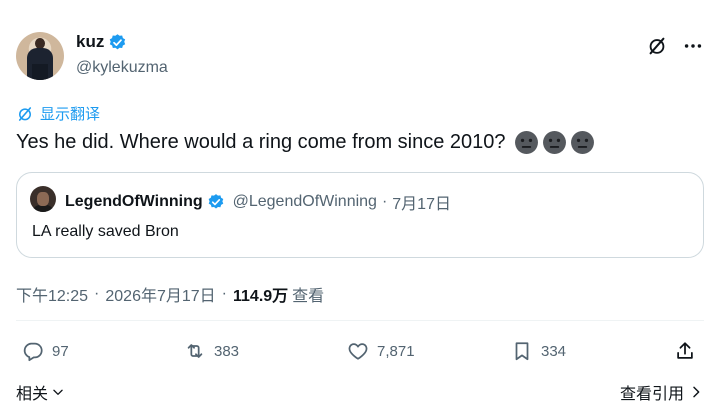 The width and height of the screenshot is (720, 411). What do you see at coordinates (675, 46) in the screenshot?
I see `tweet-top-actions` at bounding box center [675, 46].